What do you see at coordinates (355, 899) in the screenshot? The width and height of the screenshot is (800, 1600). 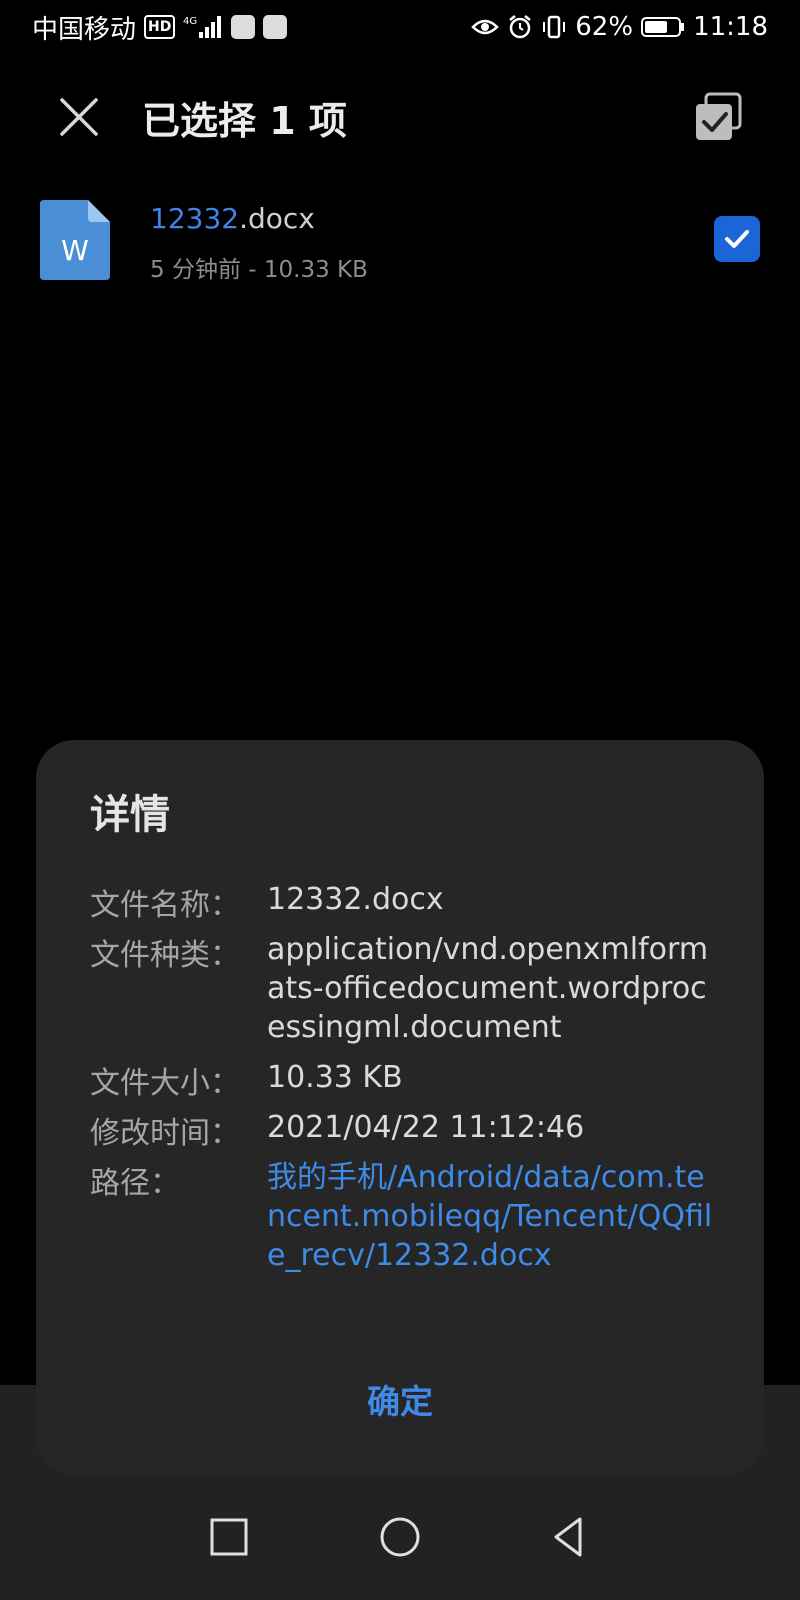 I see `detail-value: 12332.docx` at bounding box center [355, 899].